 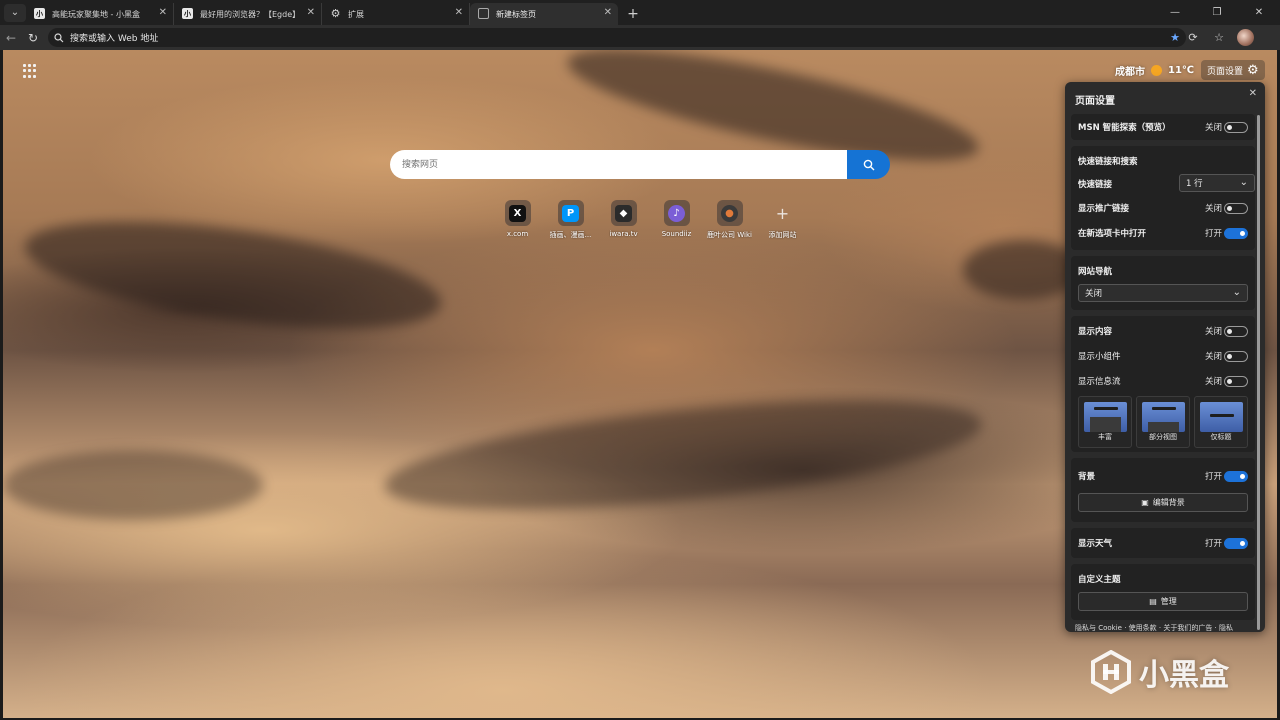 What do you see at coordinates (617, 37) in the screenshot?
I see `address-bar: 搜索或输入 Web 地址 ★` at bounding box center [617, 37].